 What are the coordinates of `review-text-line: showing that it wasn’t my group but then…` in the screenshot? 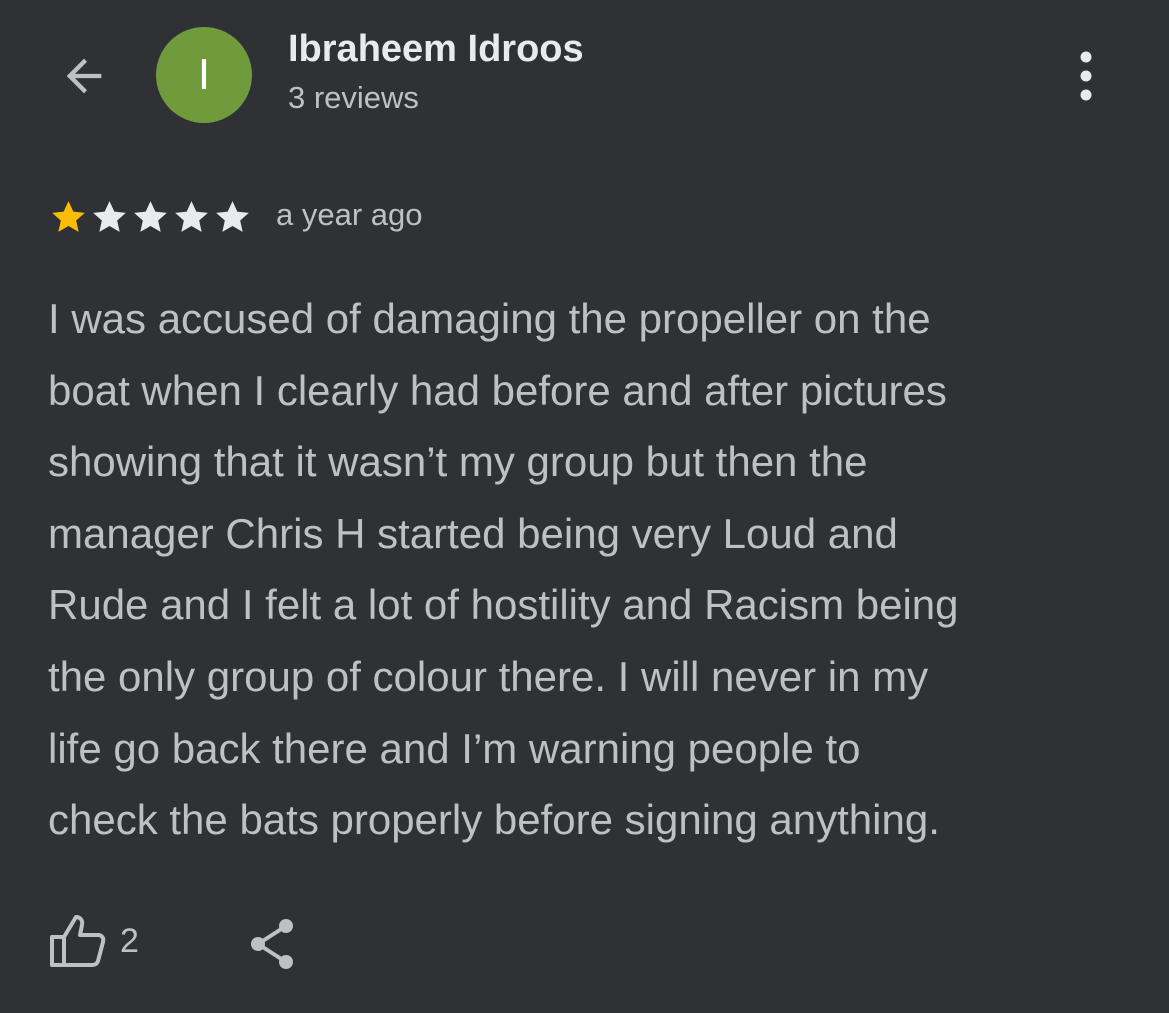 It's located at (458, 462).